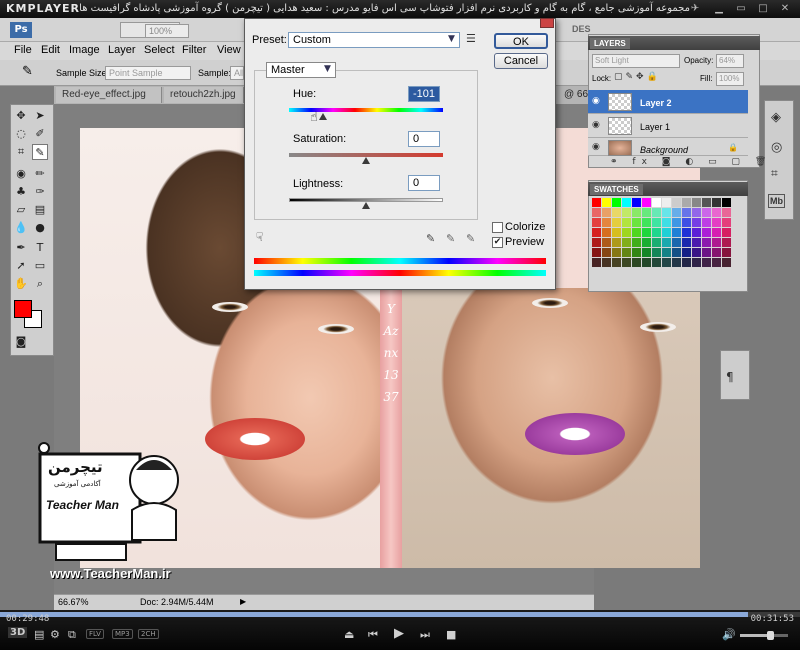 This screenshot has height=650, width=800. I want to click on compact-icon: ▭, so click(741, 9).